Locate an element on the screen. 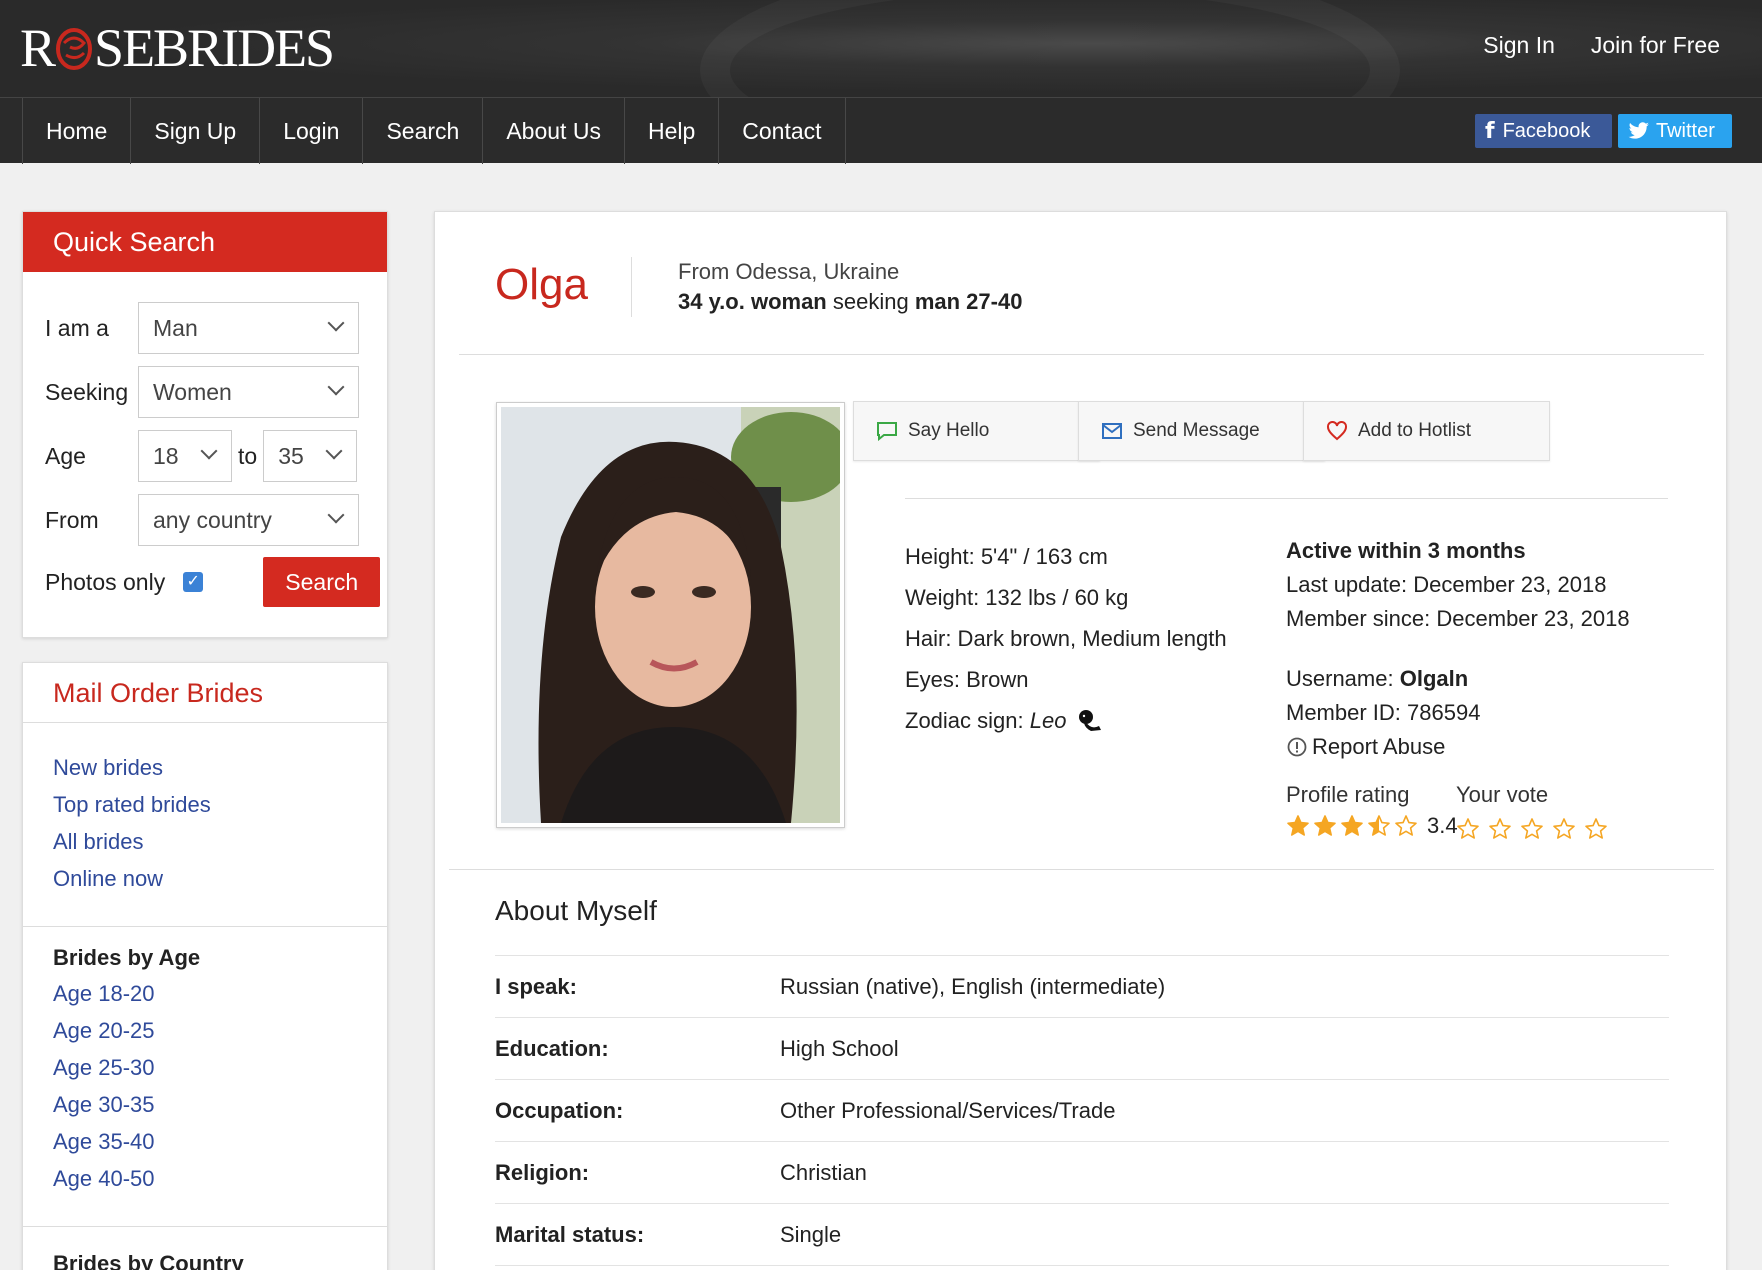  chat-bubble-icon is located at coordinates (887, 431).